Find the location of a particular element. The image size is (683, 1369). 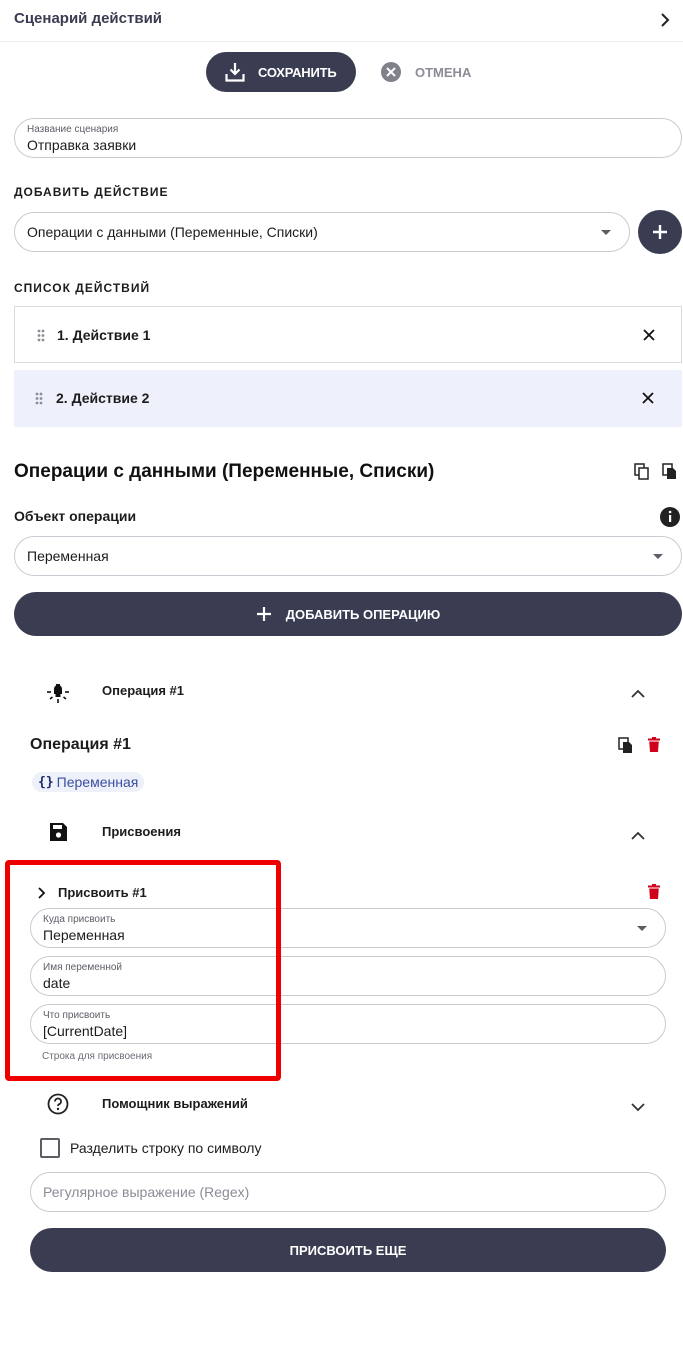

add-action-caption: ДОБАВИТЬ ДЕЙСТВИЕ is located at coordinates (91, 192).